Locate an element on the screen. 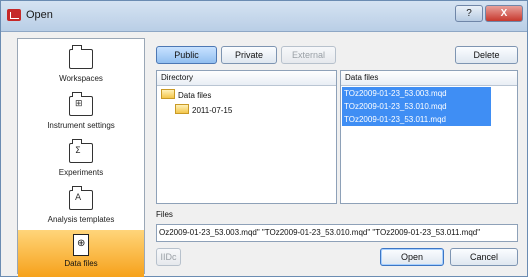  delete-button: Delete is located at coordinates (486, 55).